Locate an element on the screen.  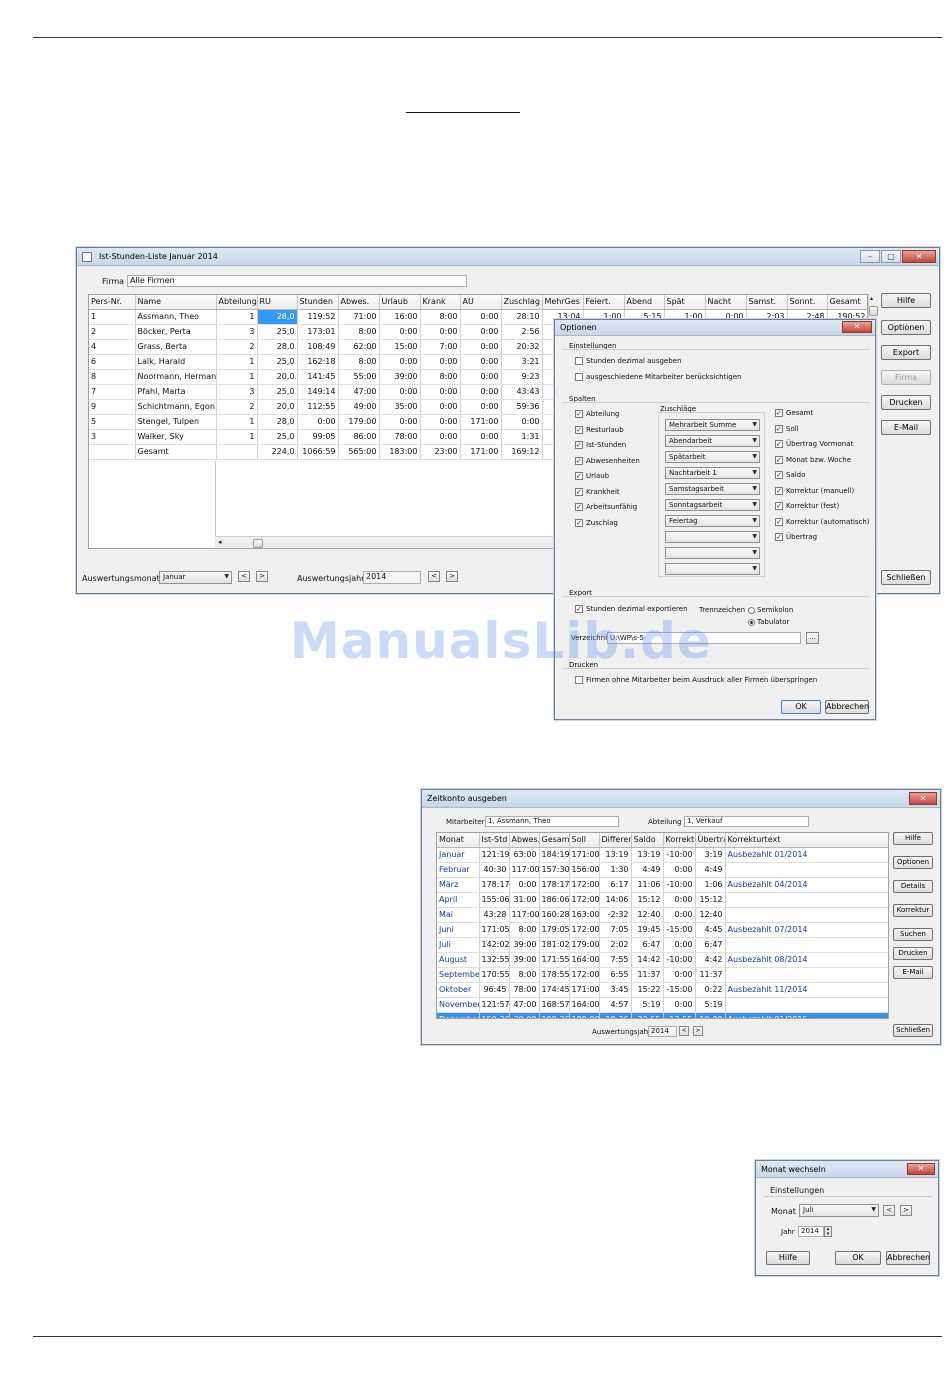
zk-suchen-button: Suchen is located at coordinates (913, 934).